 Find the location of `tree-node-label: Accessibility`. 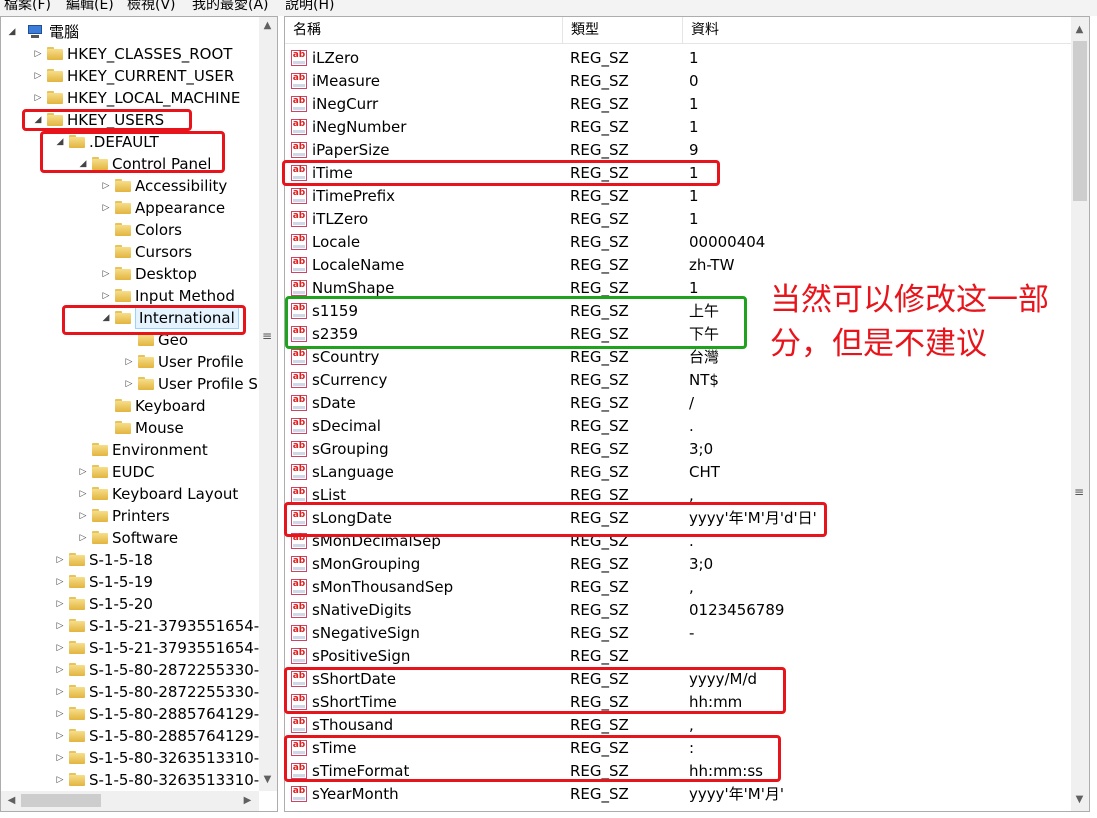

tree-node-label: Accessibility is located at coordinates (181, 186).